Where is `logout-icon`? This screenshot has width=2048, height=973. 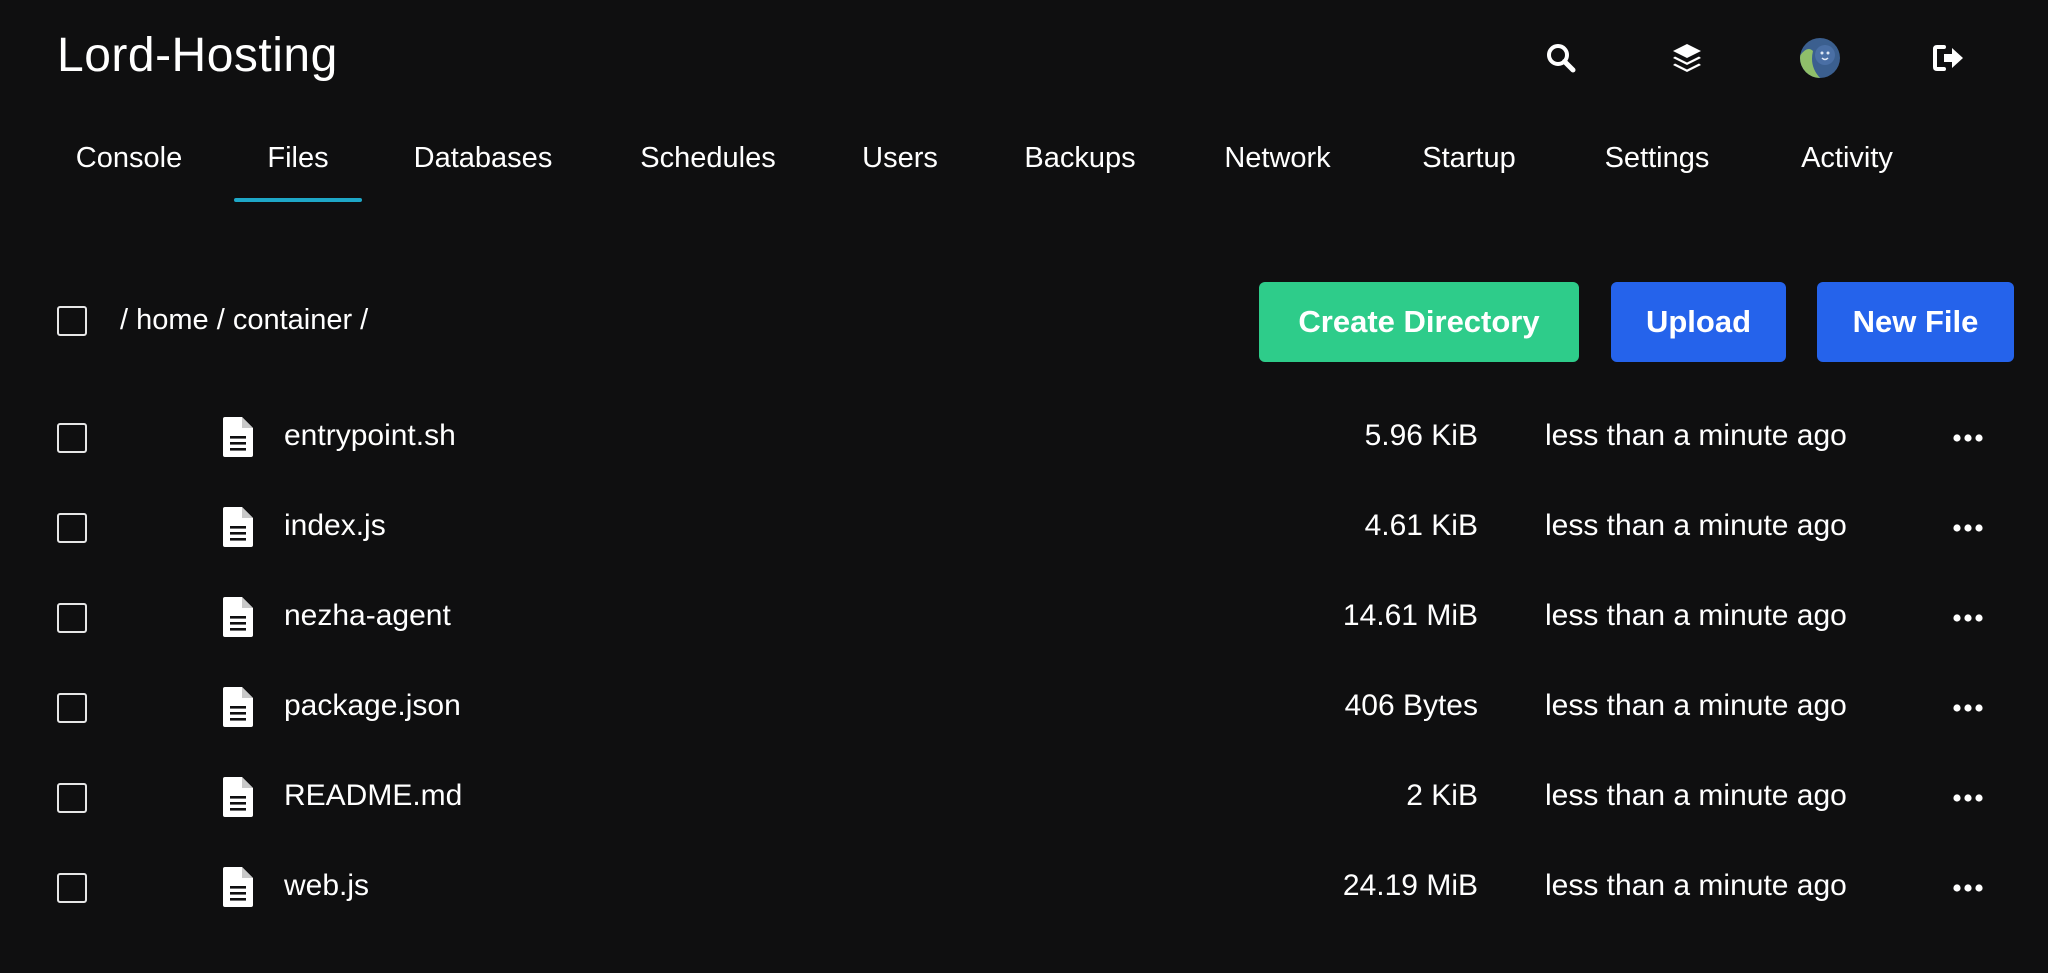 logout-icon is located at coordinates (1949, 58).